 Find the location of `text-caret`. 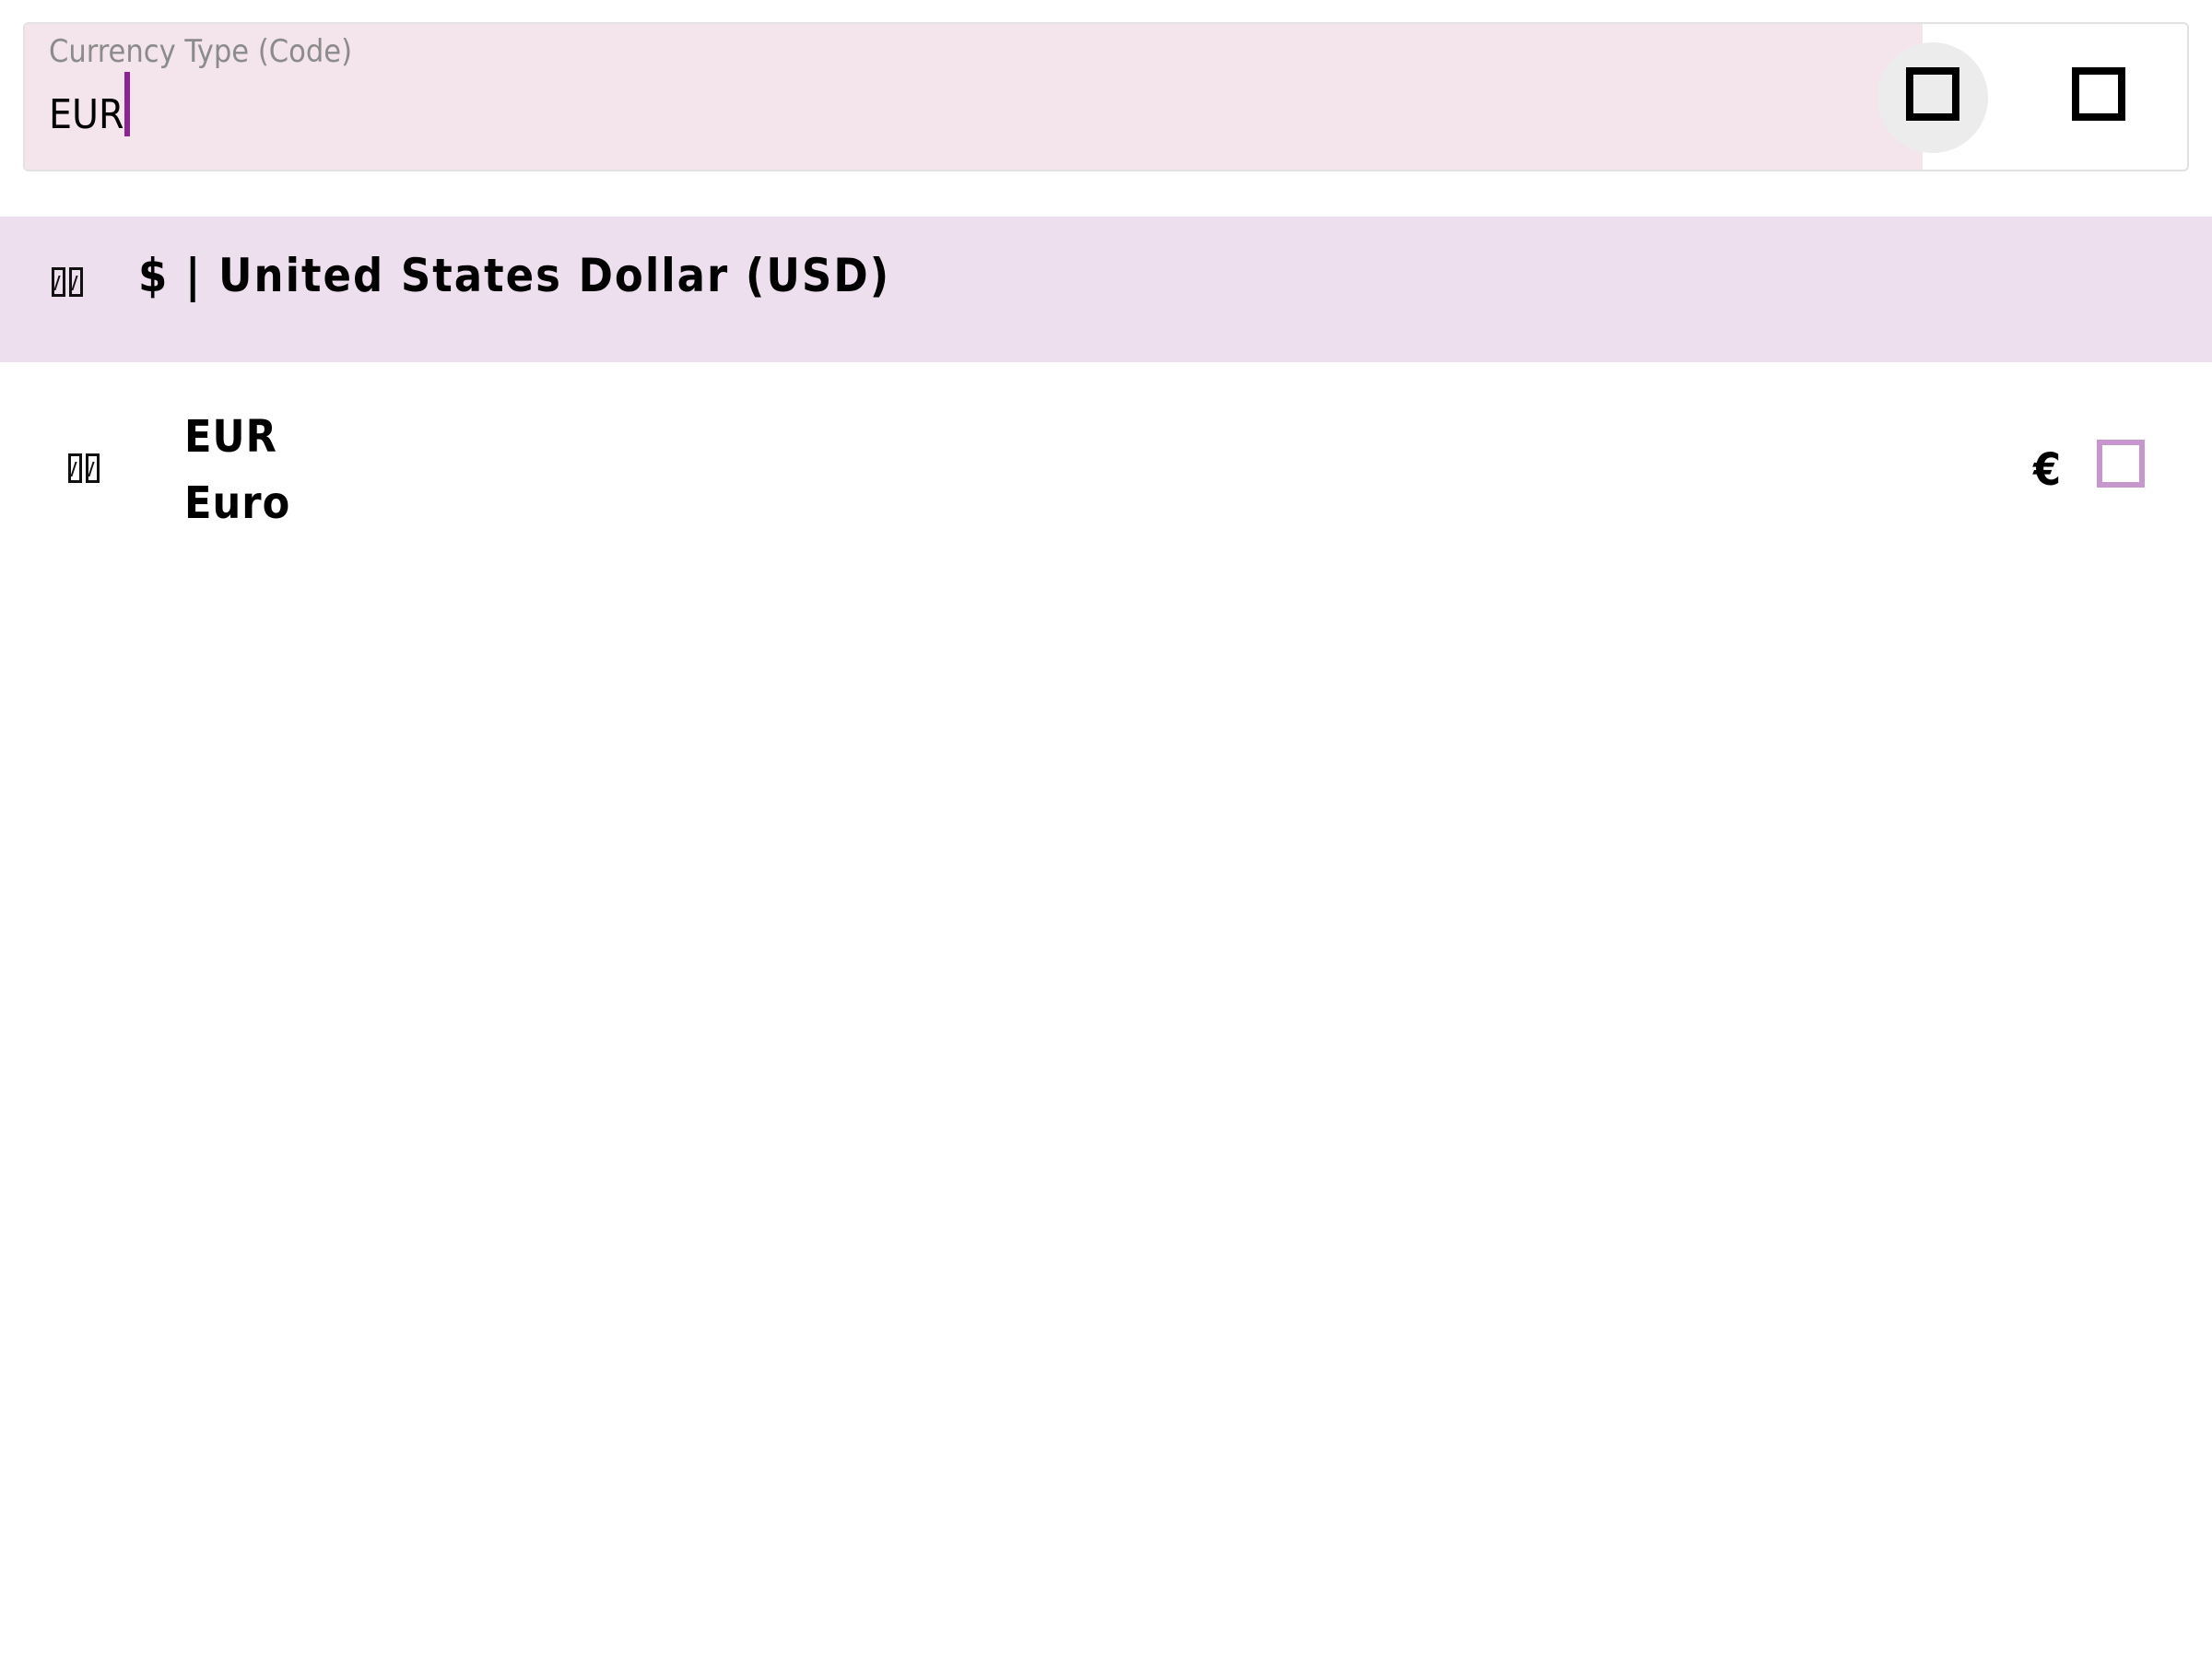

text-caret is located at coordinates (127, 104).